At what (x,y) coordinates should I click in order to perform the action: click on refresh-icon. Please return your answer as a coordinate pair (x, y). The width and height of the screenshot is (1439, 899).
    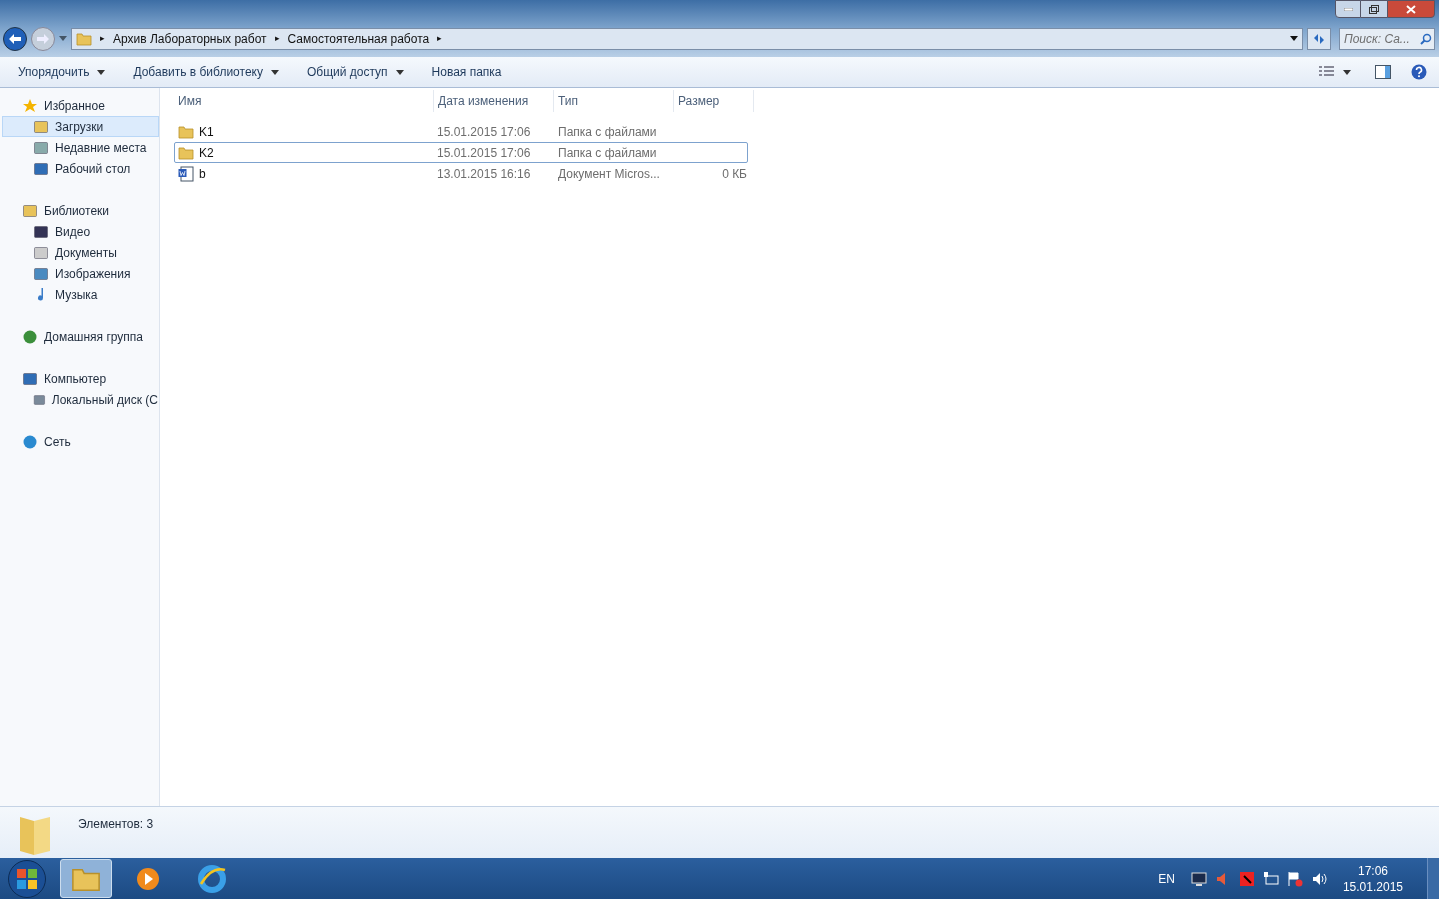
    Looking at the image, I should click on (1319, 38).